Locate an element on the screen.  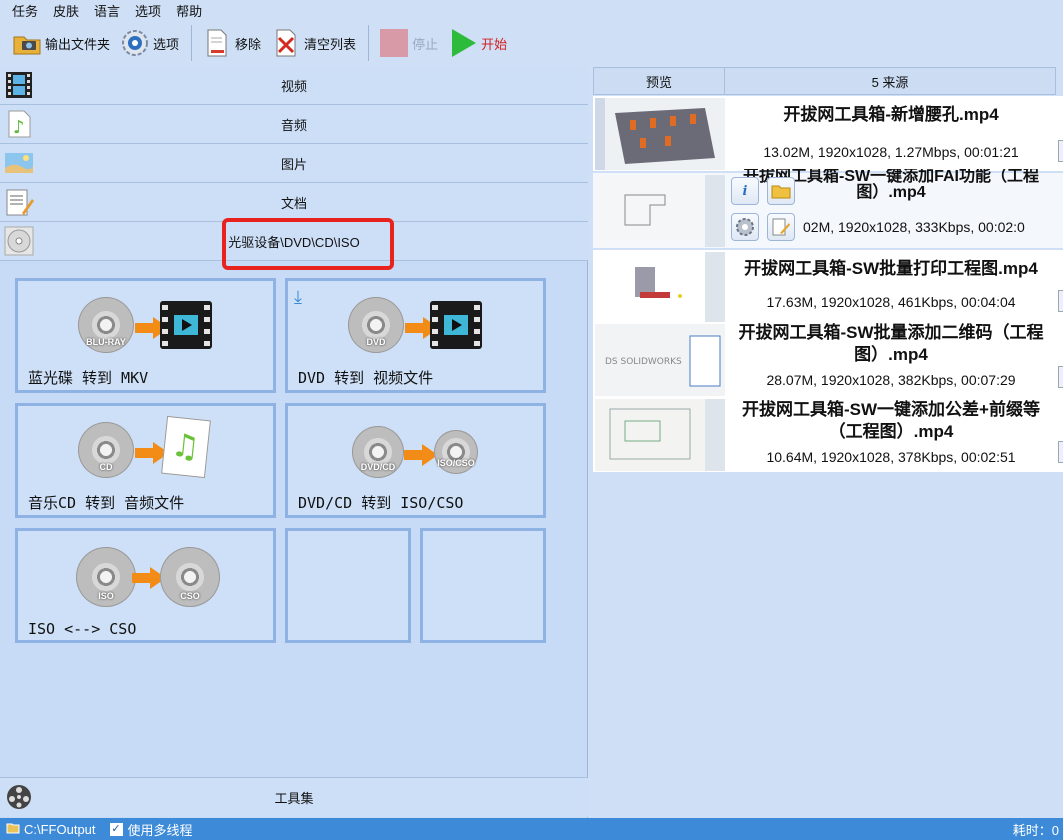
menu-help: 帮助 is located at coordinates (189, 10).